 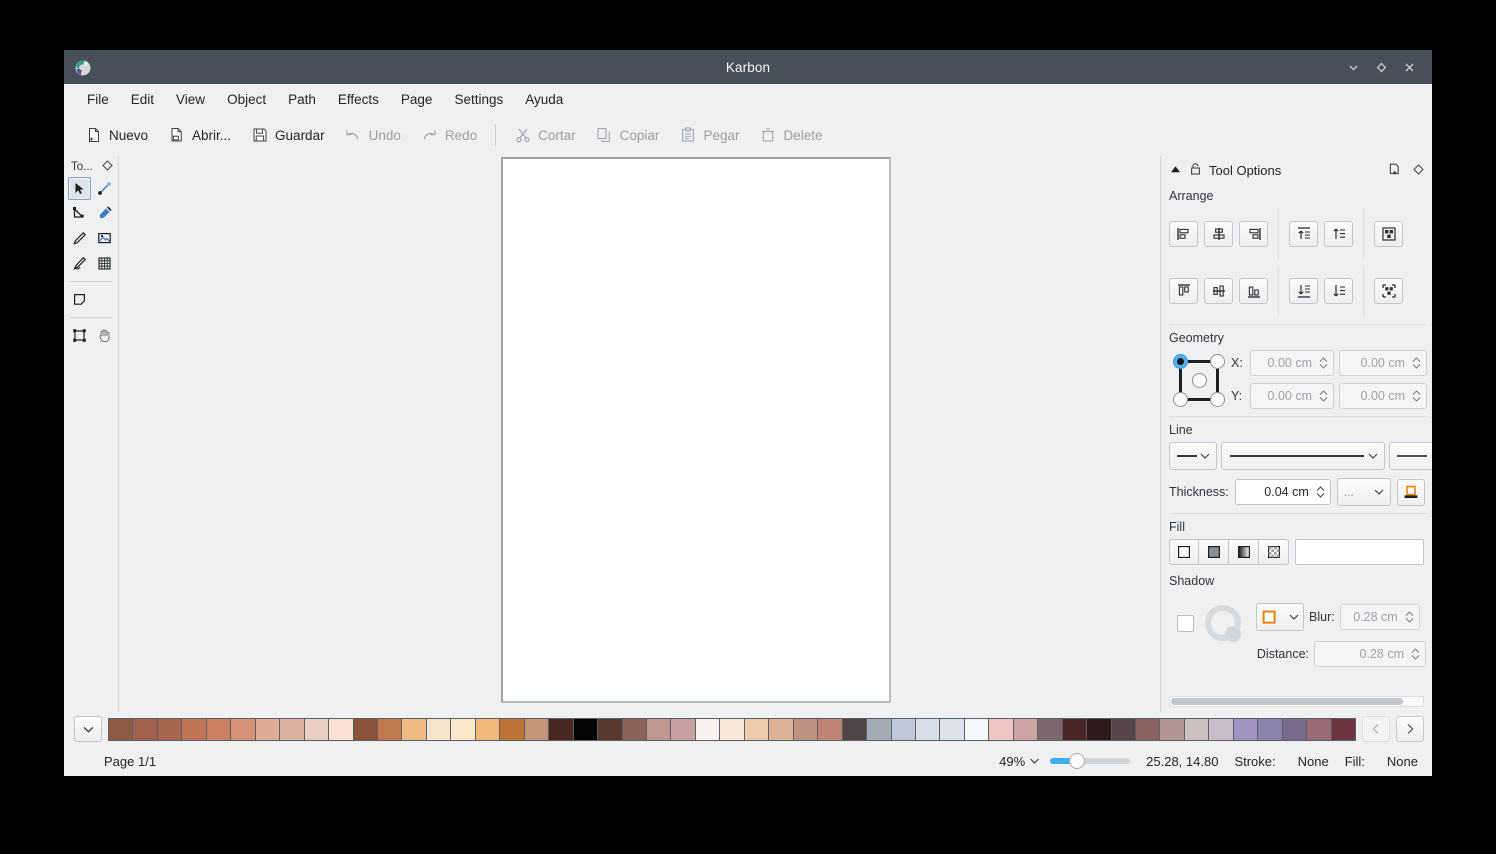 I want to click on anchor-bottom-right, so click(x=1217, y=399).